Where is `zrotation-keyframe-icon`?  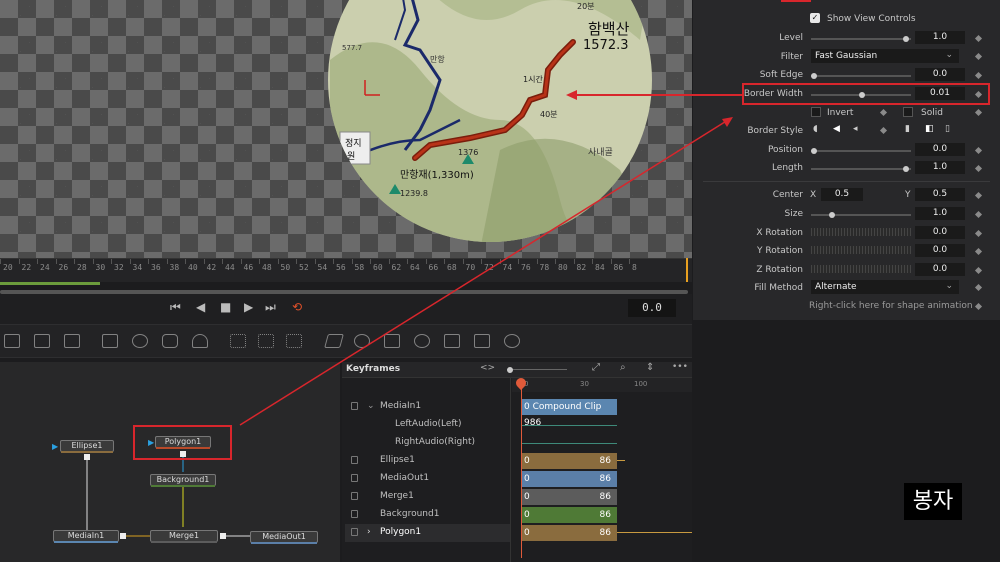 zrotation-keyframe-icon is located at coordinates (978, 270).